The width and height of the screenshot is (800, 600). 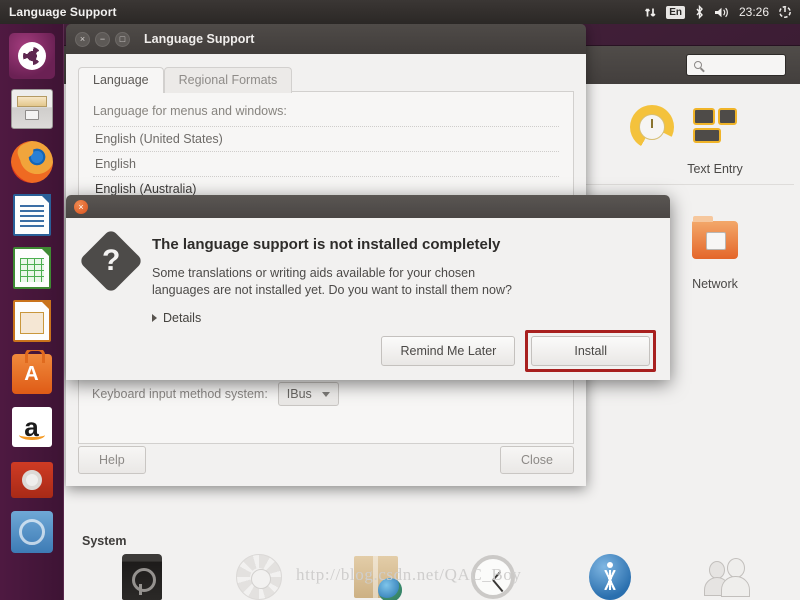 I want to click on chevron-down-icon, so click(x=325, y=394).